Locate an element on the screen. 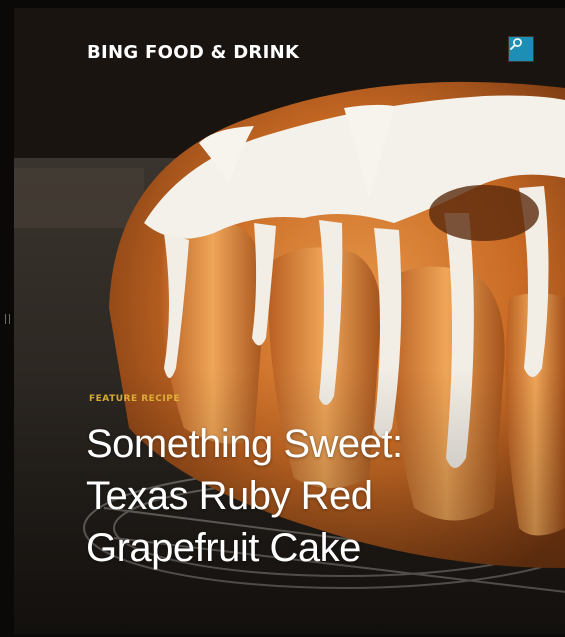  search-icon is located at coordinates (516, 44).